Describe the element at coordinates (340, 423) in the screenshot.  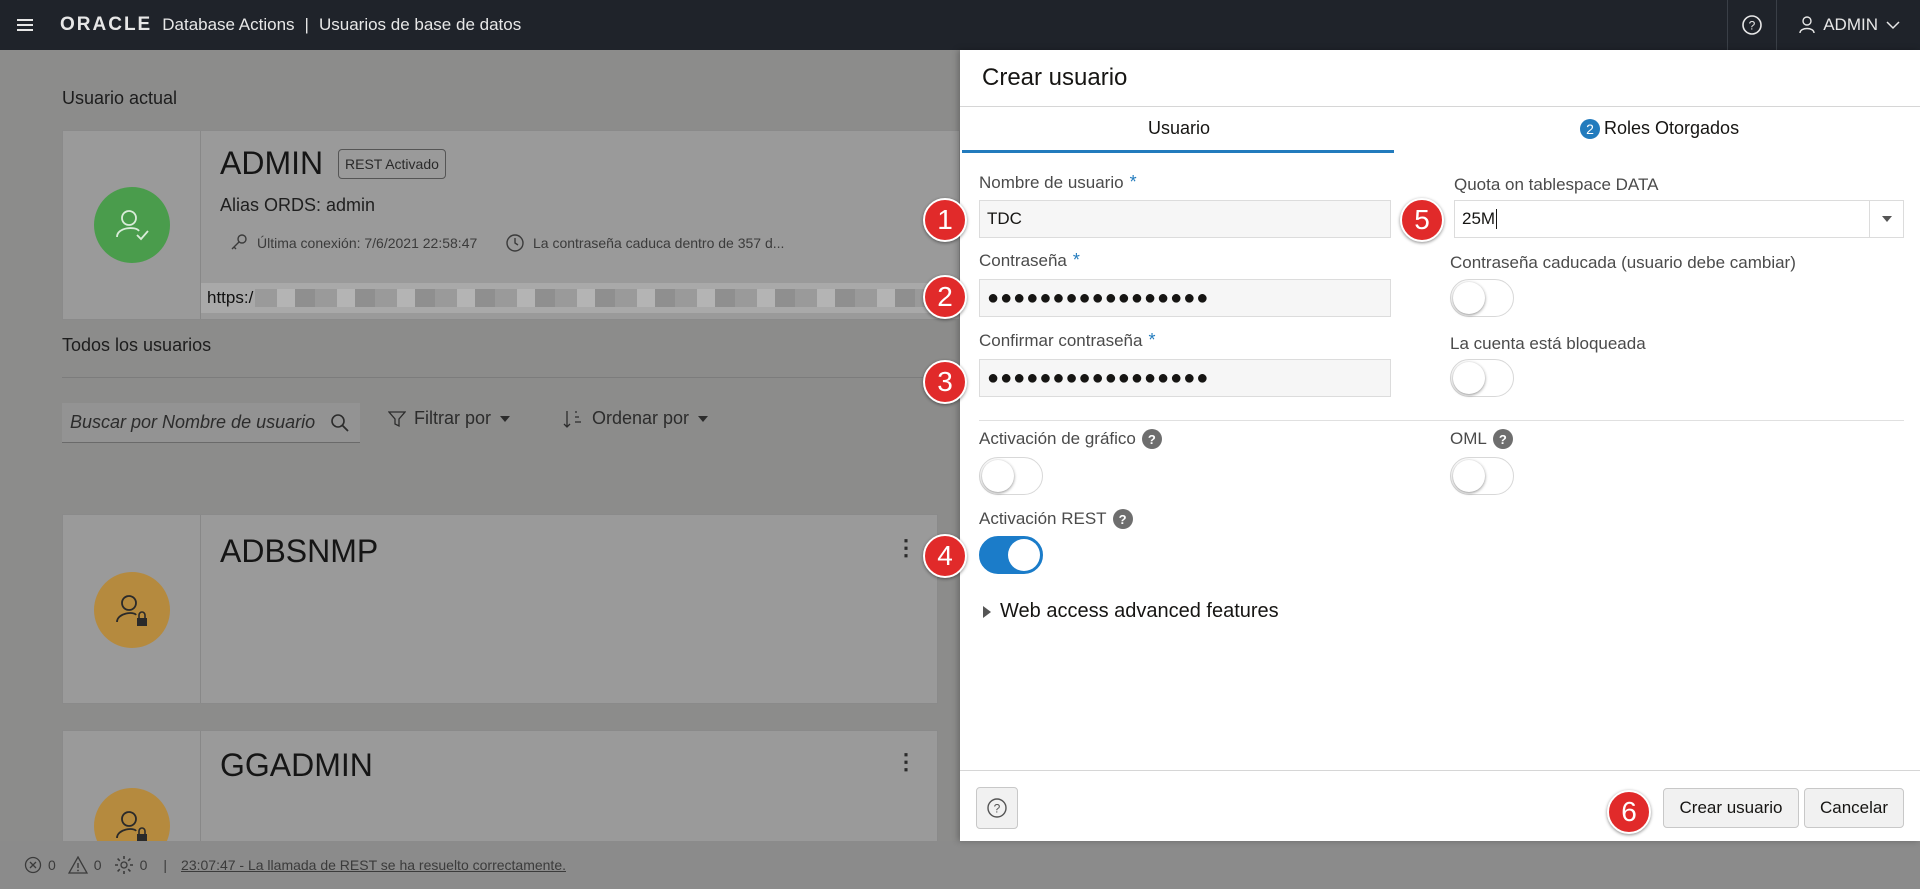
I see `search-icon` at that location.